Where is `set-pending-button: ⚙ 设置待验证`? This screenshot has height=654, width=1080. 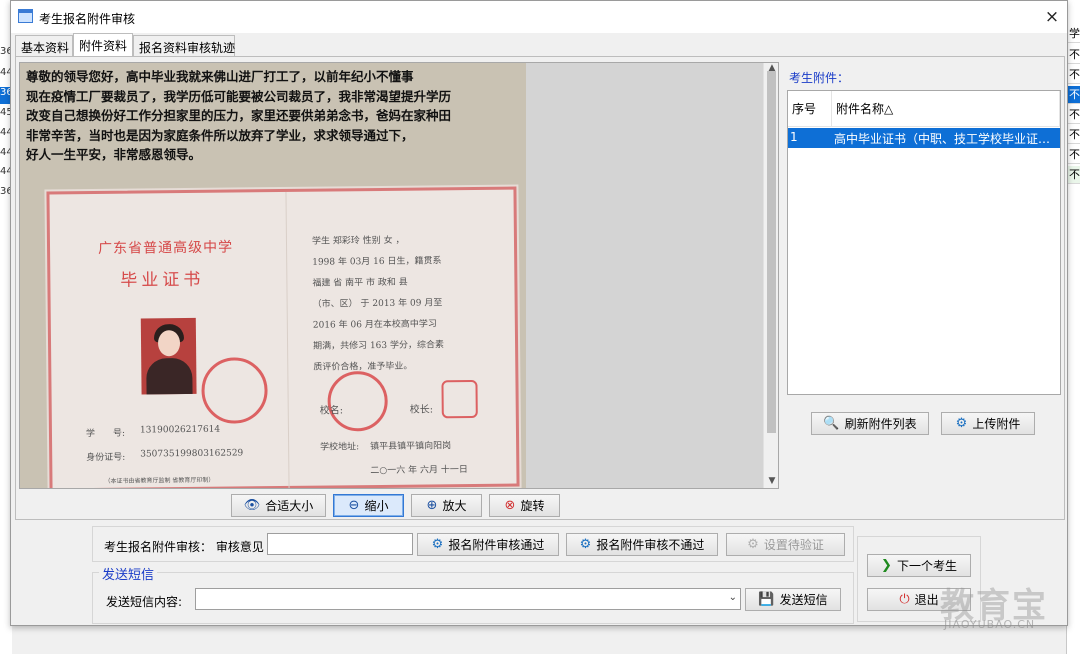
set-pending-button: ⚙ 设置待验证 is located at coordinates (785, 544).